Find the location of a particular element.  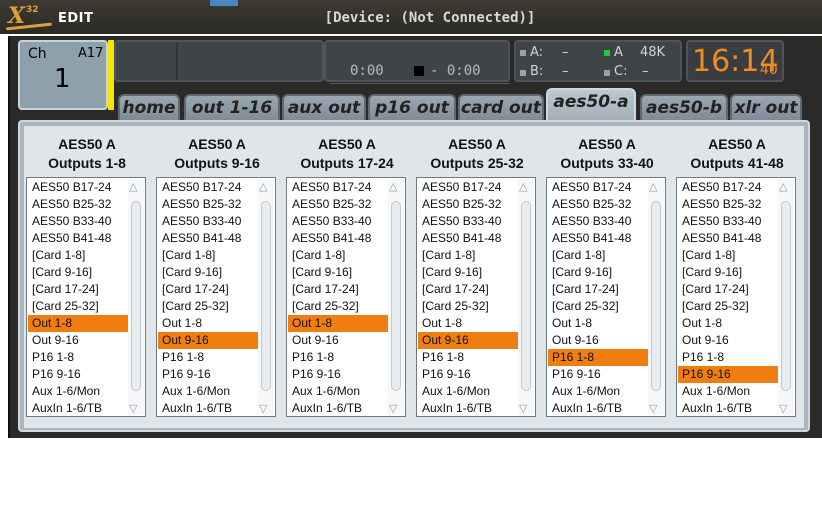

channel-selector: Ch A17 1 is located at coordinates (63, 75).